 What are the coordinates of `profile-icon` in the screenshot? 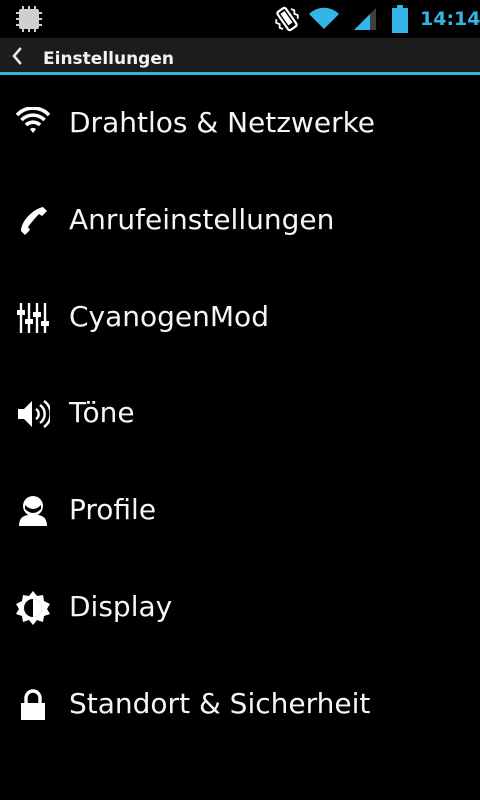 It's located at (33, 511).